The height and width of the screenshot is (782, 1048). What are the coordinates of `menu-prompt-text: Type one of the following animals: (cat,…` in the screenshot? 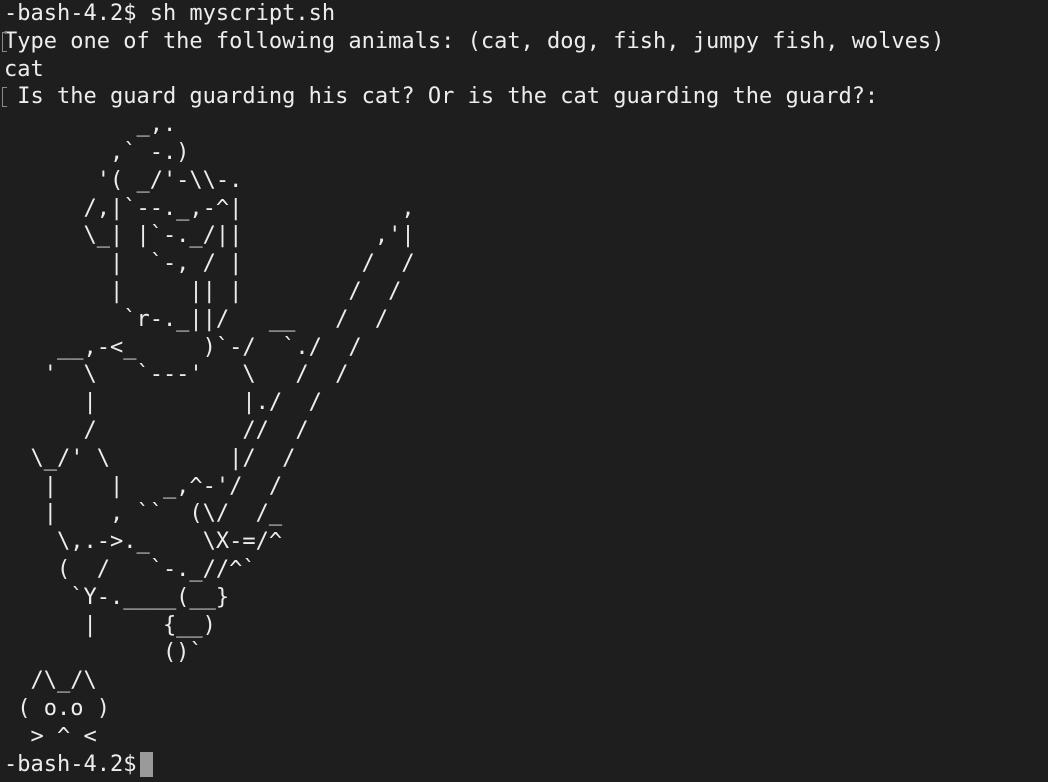 It's located at (474, 41).